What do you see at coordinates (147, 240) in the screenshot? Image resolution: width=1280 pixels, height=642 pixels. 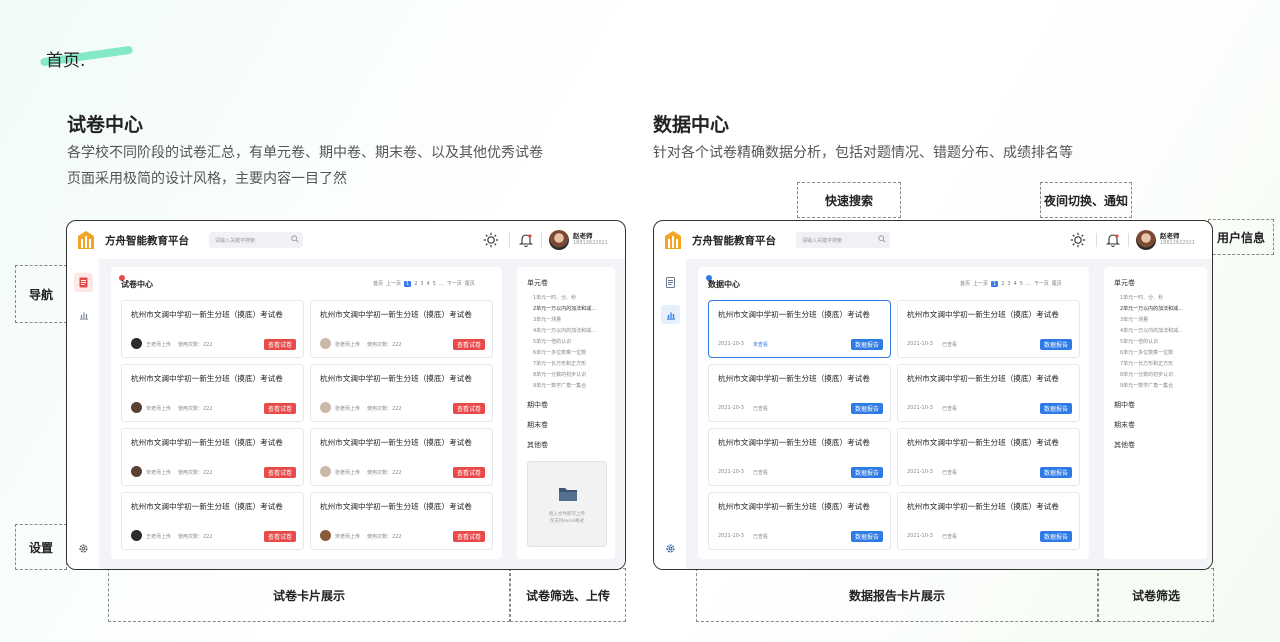 I see `brand-name: 方舟智能教育平台` at bounding box center [147, 240].